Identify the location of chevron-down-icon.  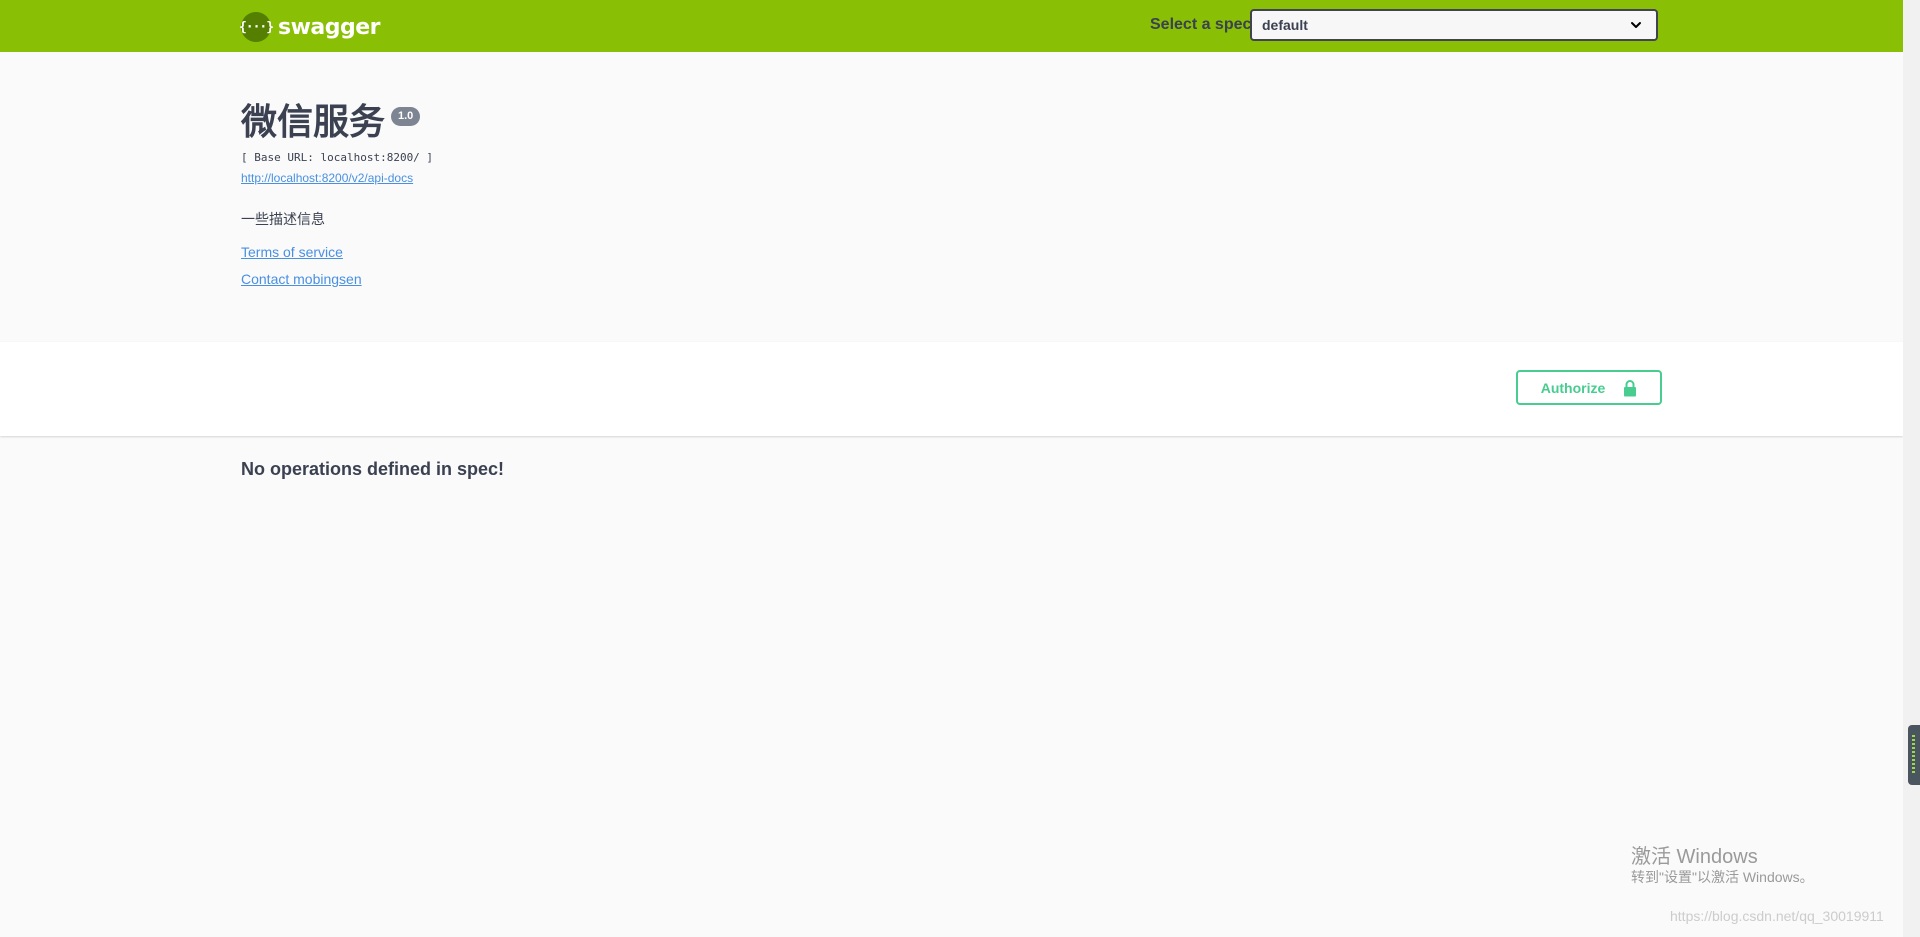
(1636, 25).